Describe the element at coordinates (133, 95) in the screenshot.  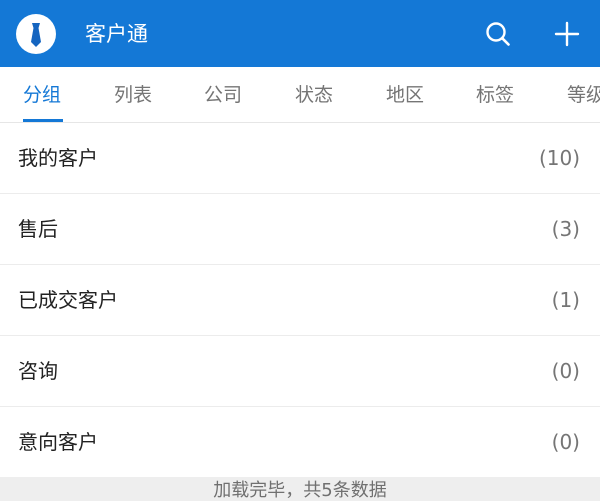
I see `tab-list: 列表` at that location.